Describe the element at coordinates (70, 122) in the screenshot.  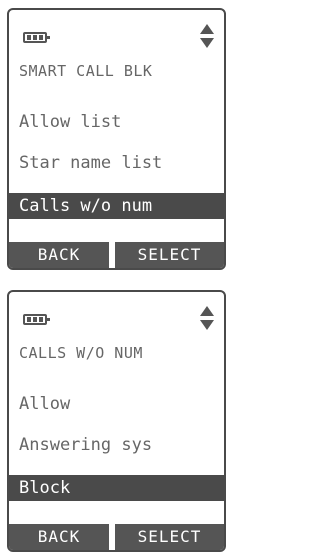
I see `menu-item-allow-list: Allow list` at that location.